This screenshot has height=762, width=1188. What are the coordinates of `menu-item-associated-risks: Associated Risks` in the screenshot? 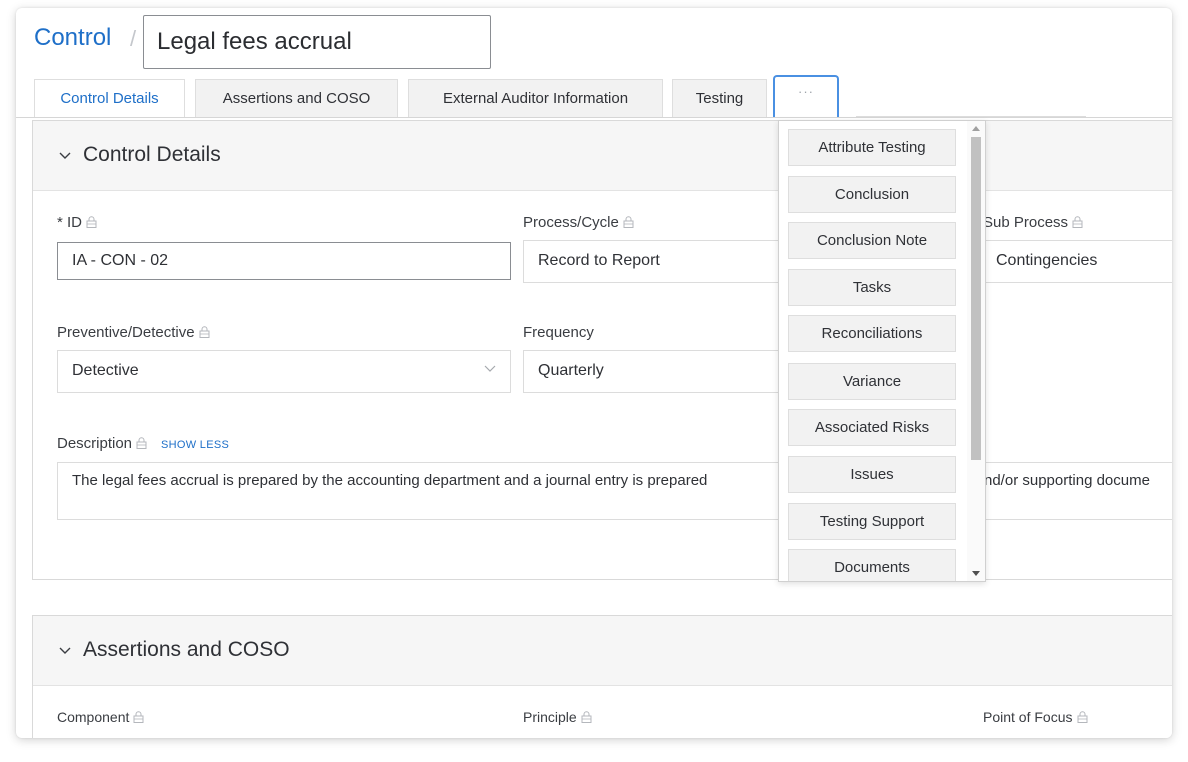 It's located at (872, 427).